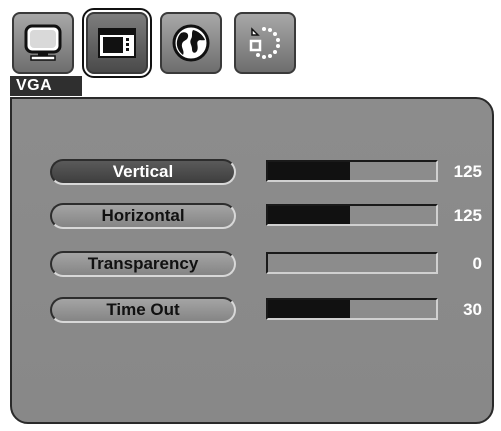 Image resolution: width=501 pixels, height=431 pixels. Describe the element at coordinates (143, 172) in the screenshot. I see `vertical-button: Vertical` at that location.